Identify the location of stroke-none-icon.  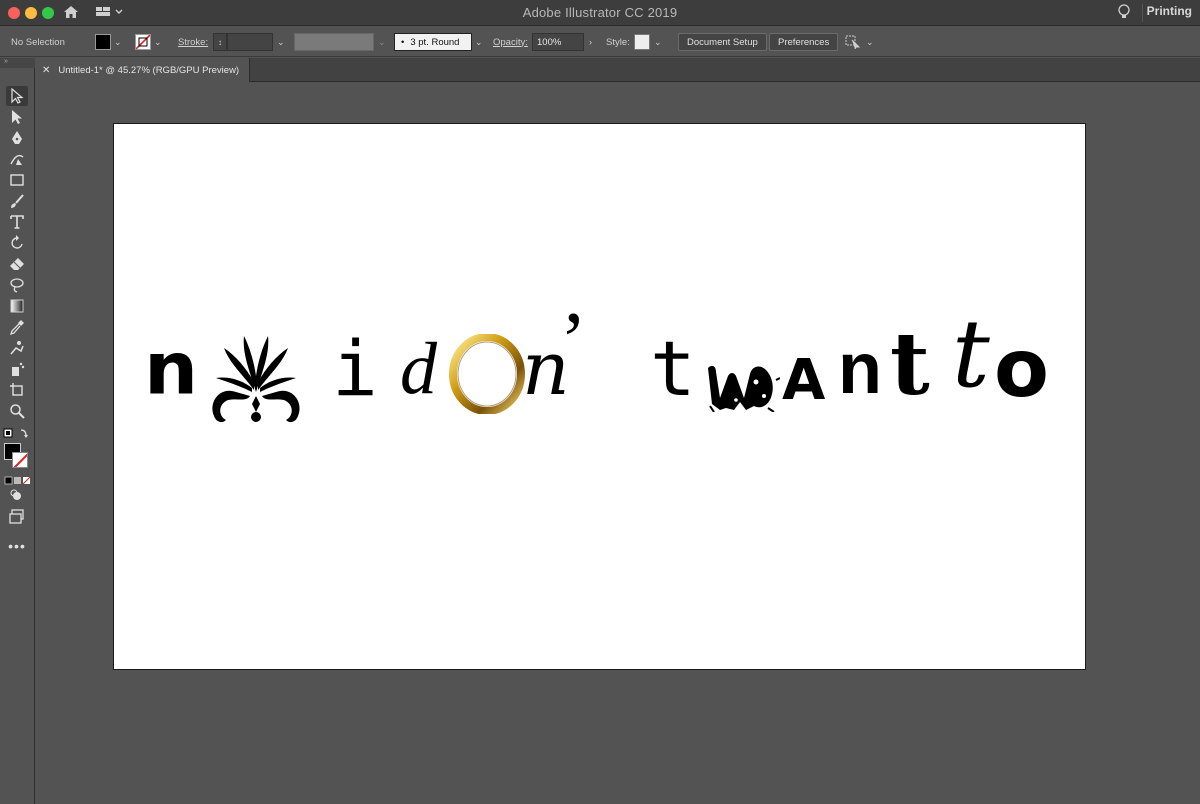
(143, 42).